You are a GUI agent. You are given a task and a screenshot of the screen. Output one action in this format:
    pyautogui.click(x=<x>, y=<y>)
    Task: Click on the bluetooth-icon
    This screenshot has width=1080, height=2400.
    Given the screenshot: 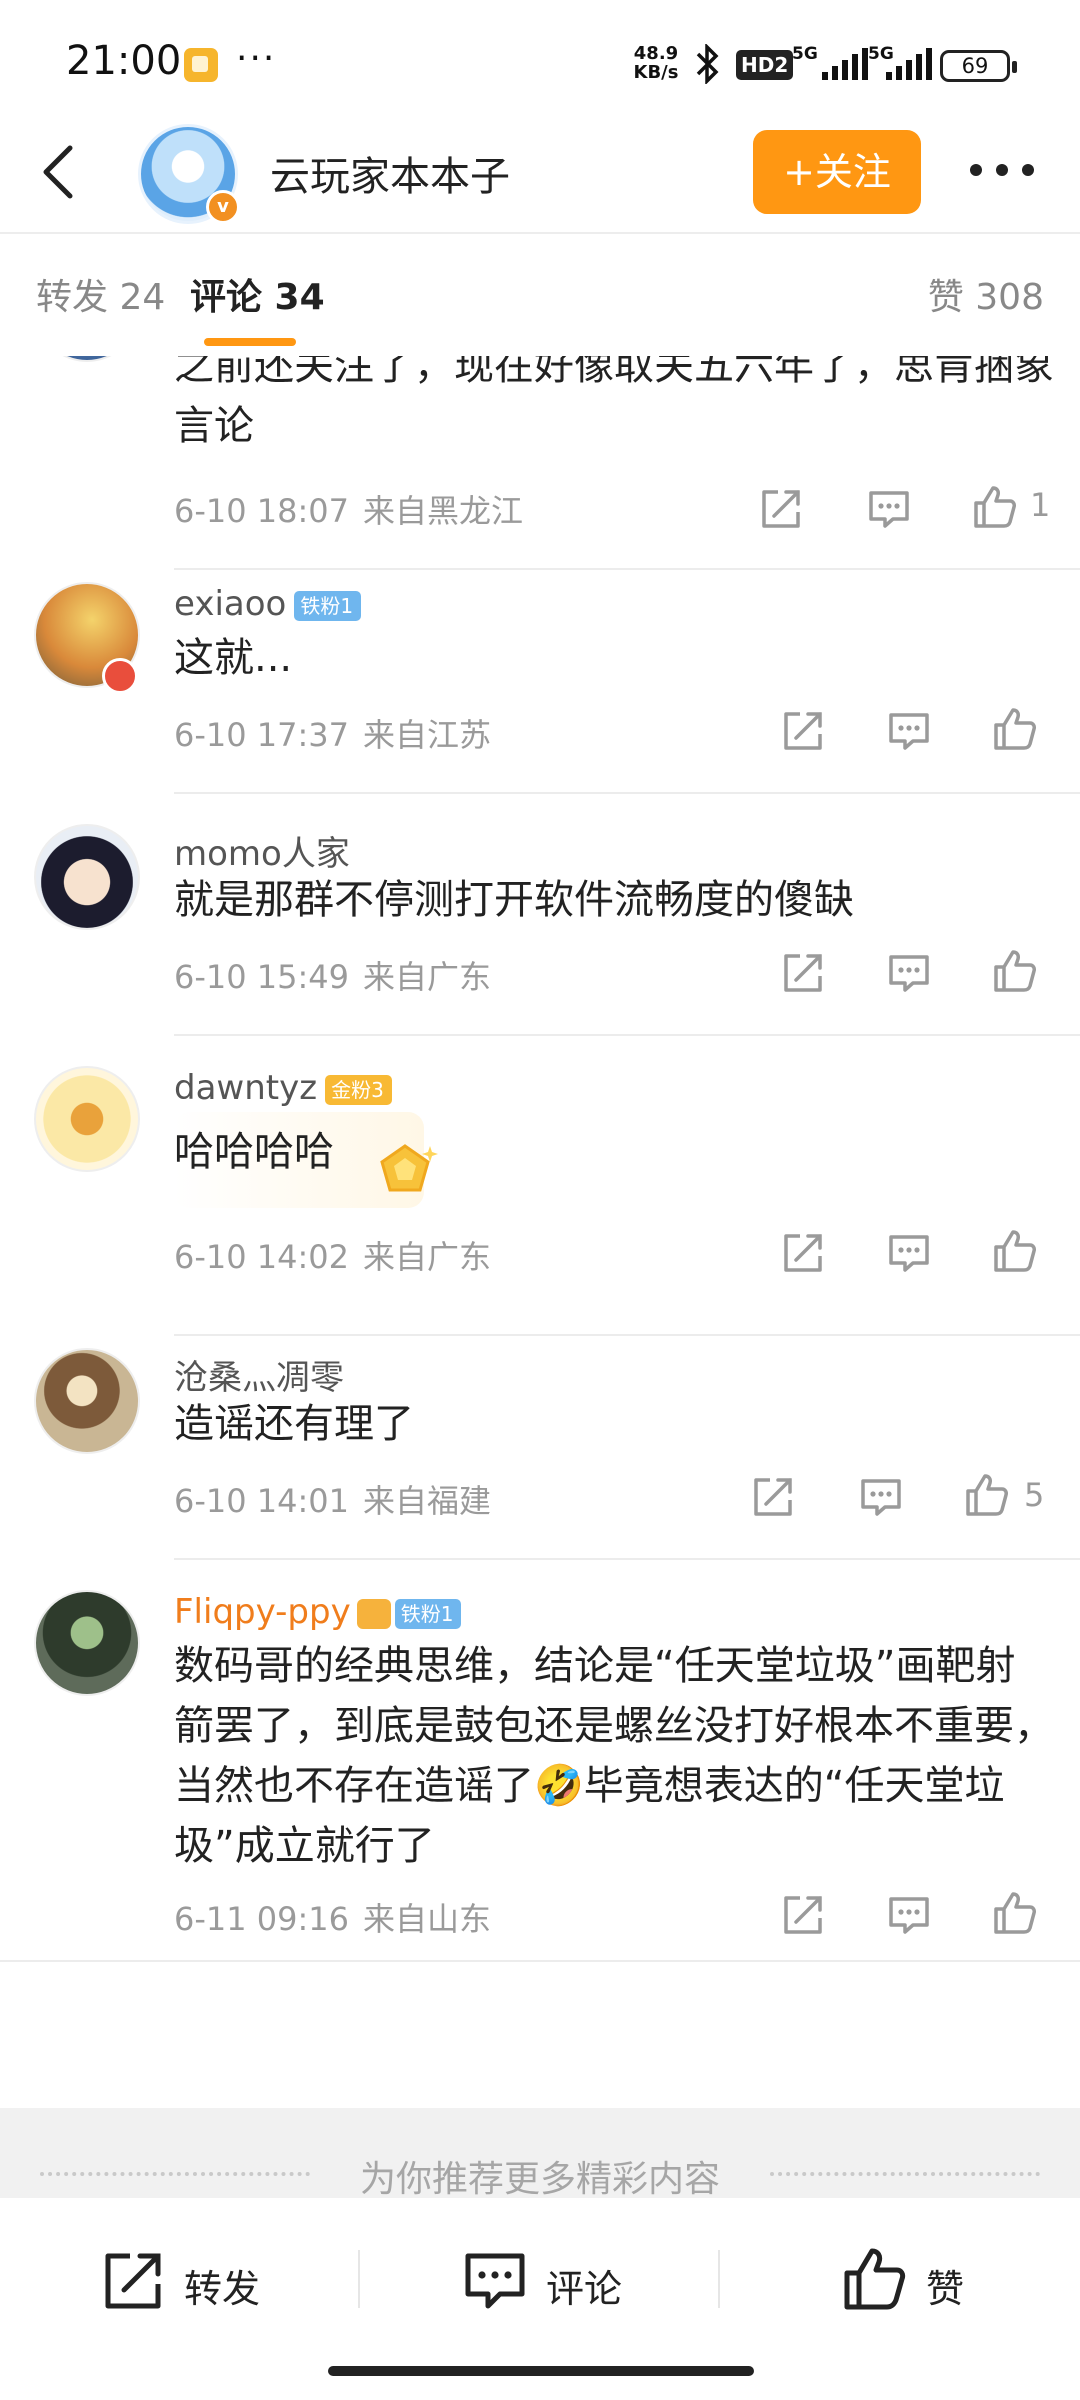 What is the action you would take?
    pyautogui.click(x=707, y=64)
    